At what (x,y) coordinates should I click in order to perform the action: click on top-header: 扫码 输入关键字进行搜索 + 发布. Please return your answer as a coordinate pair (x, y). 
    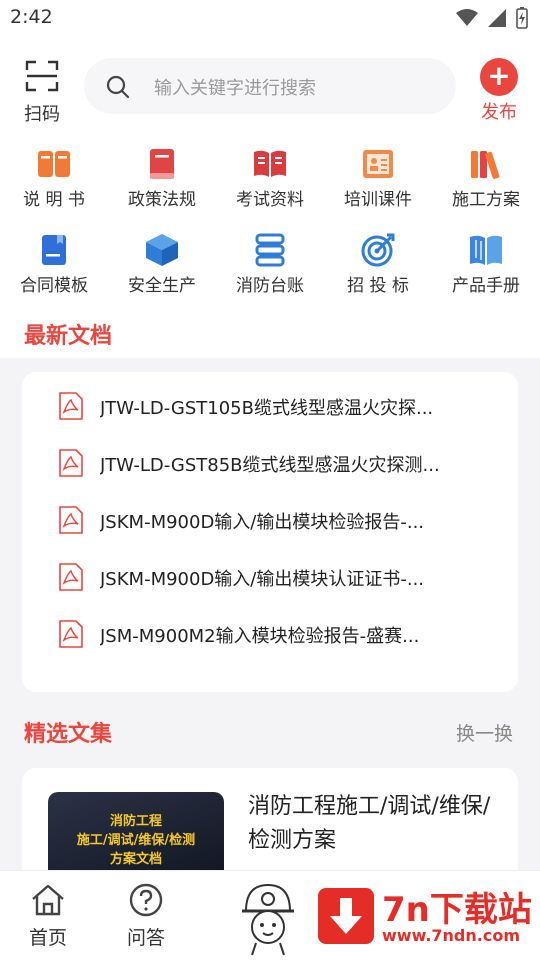
    Looking at the image, I should click on (270, 86).